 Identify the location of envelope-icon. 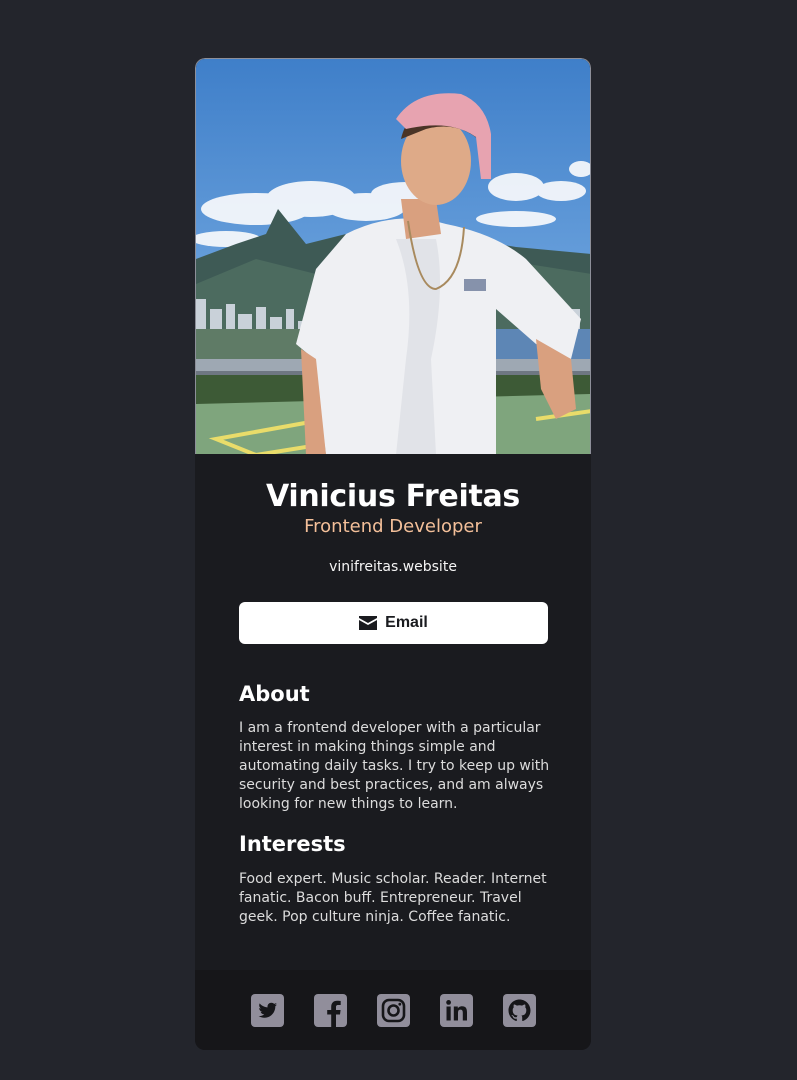
(368, 623).